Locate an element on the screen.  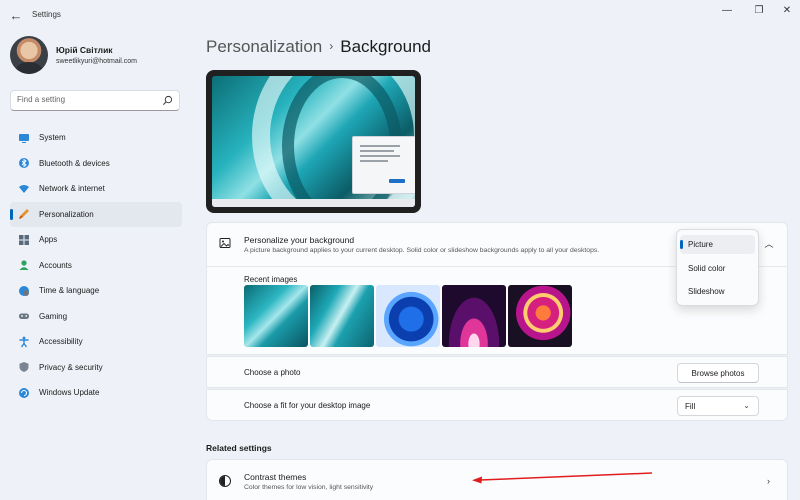
brush-icon is located at coordinates (24, 214).